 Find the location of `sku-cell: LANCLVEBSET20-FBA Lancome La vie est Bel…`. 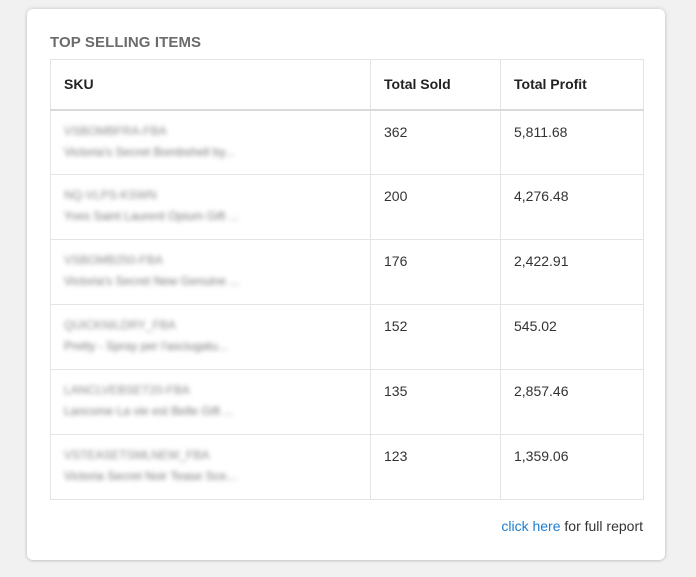

sku-cell: LANCLVEBSET20-FBA Lancome La vie est Bel… is located at coordinates (210, 402).